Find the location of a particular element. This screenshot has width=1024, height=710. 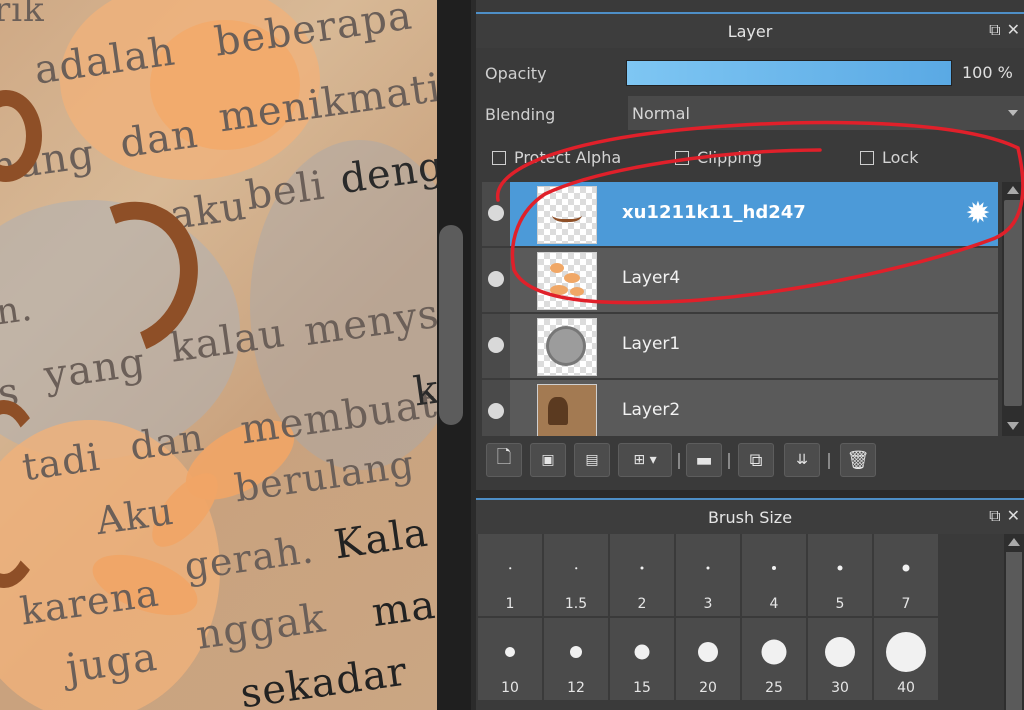

brush-size-option: 40 is located at coordinates (906, 659).